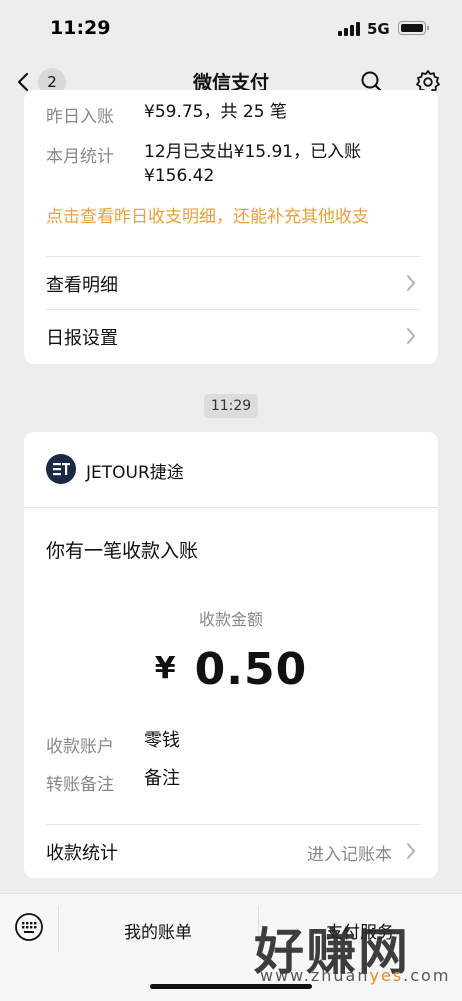 This screenshot has height=1001, width=462. I want to click on watermark-url: www.zhuanyes.com, so click(355, 975).